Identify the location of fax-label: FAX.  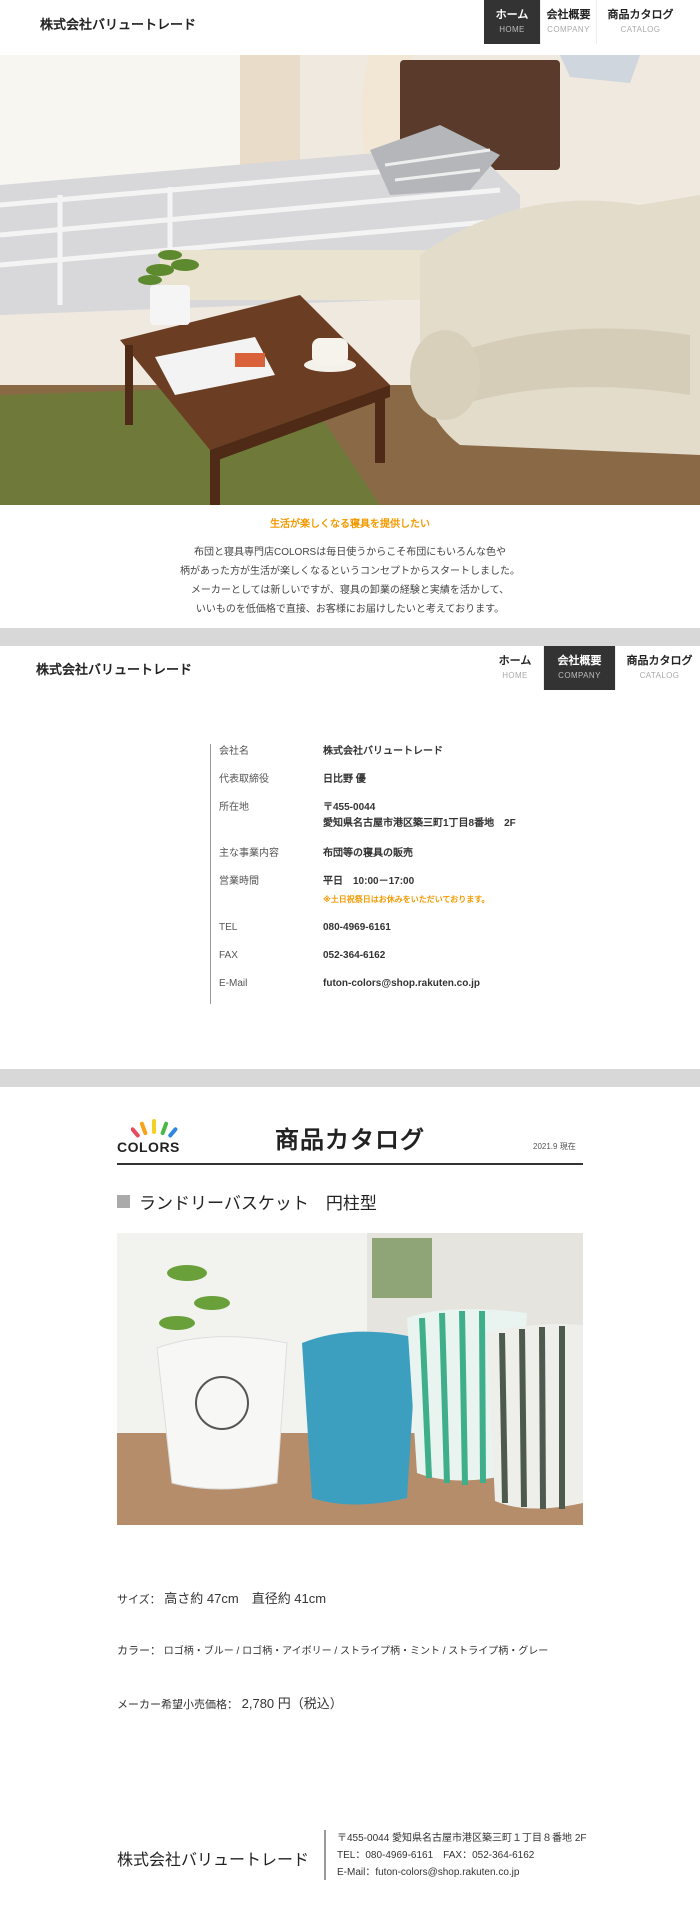
(228, 955).